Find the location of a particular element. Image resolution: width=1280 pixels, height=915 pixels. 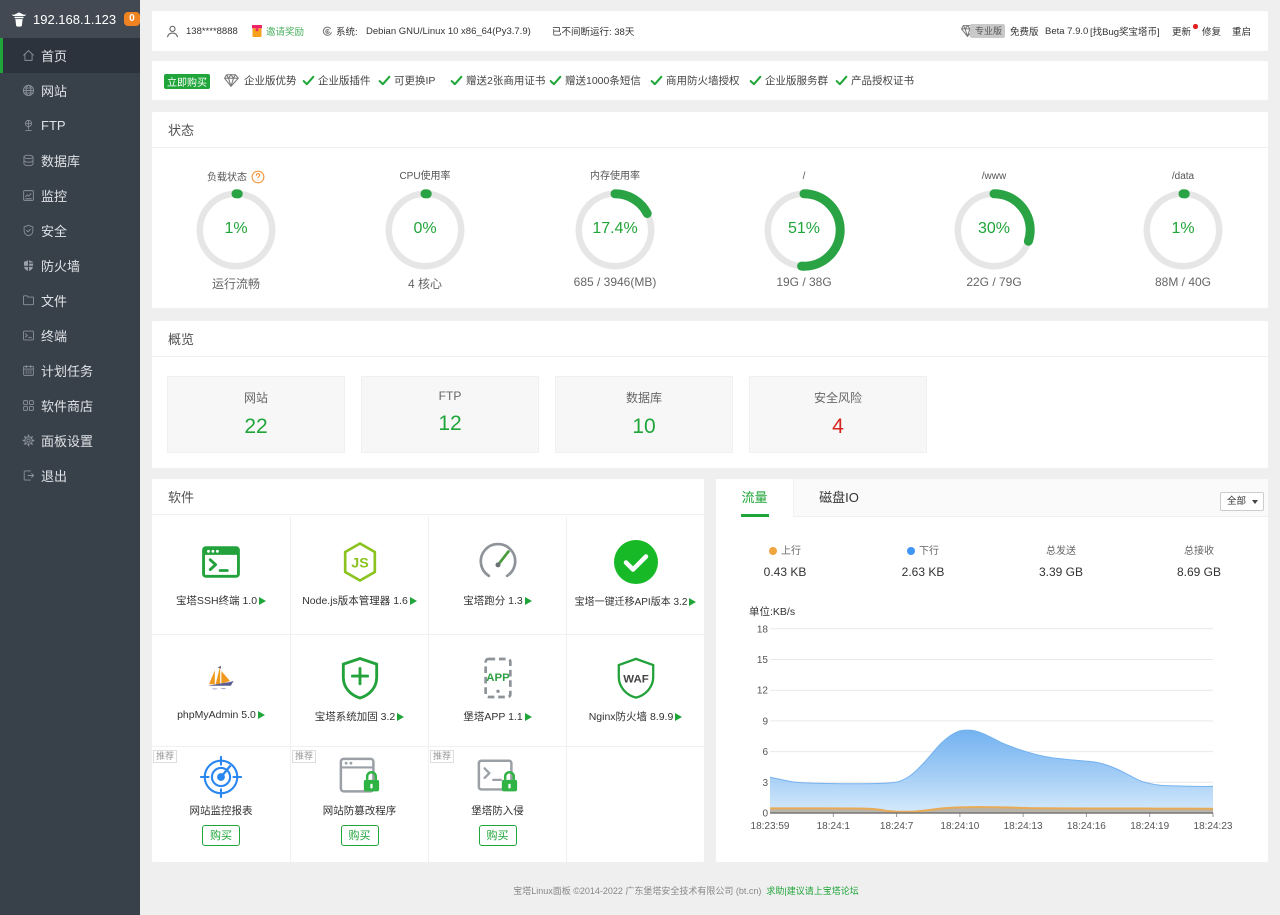

svg-text: JS is located at coordinates (359, 564).